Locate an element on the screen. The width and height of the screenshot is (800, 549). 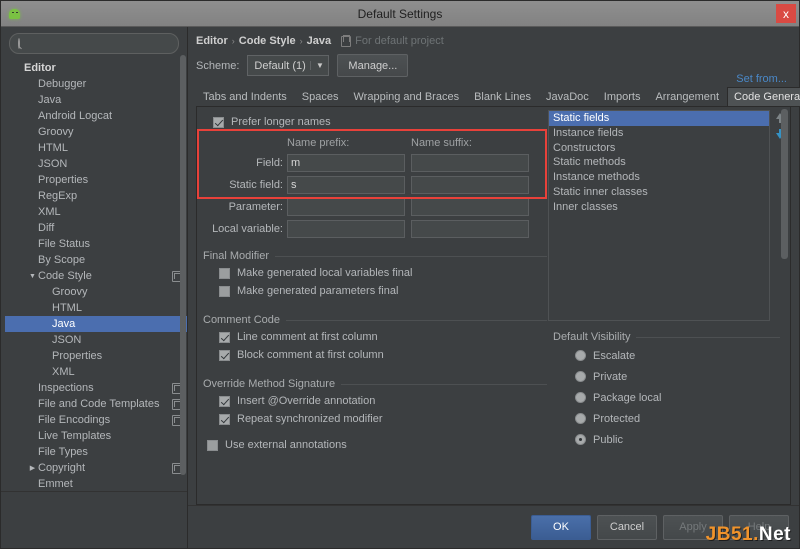
sidebar-item-android-logcat: Android Logcat is located at coordinates (96, 116).